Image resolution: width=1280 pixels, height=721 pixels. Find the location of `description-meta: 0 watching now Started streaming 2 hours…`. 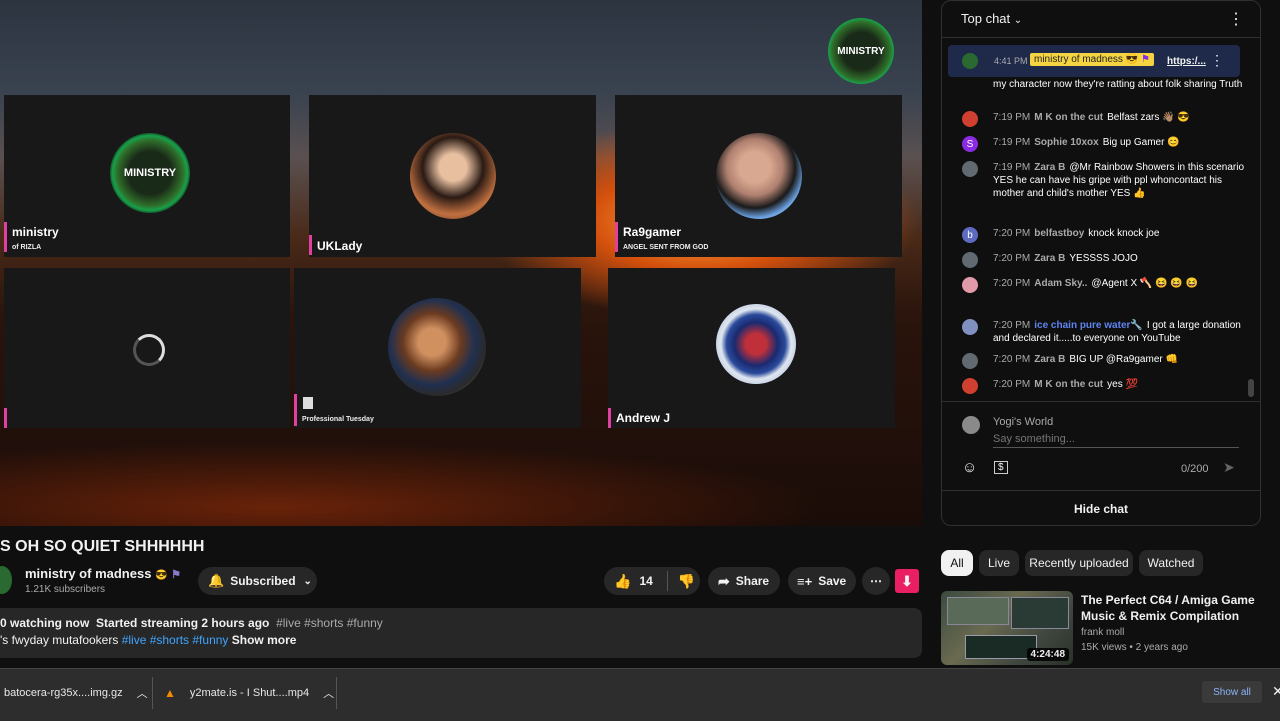

description-meta: 0 watching now Started streaming 2 hours… is located at coordinates (191, 623).